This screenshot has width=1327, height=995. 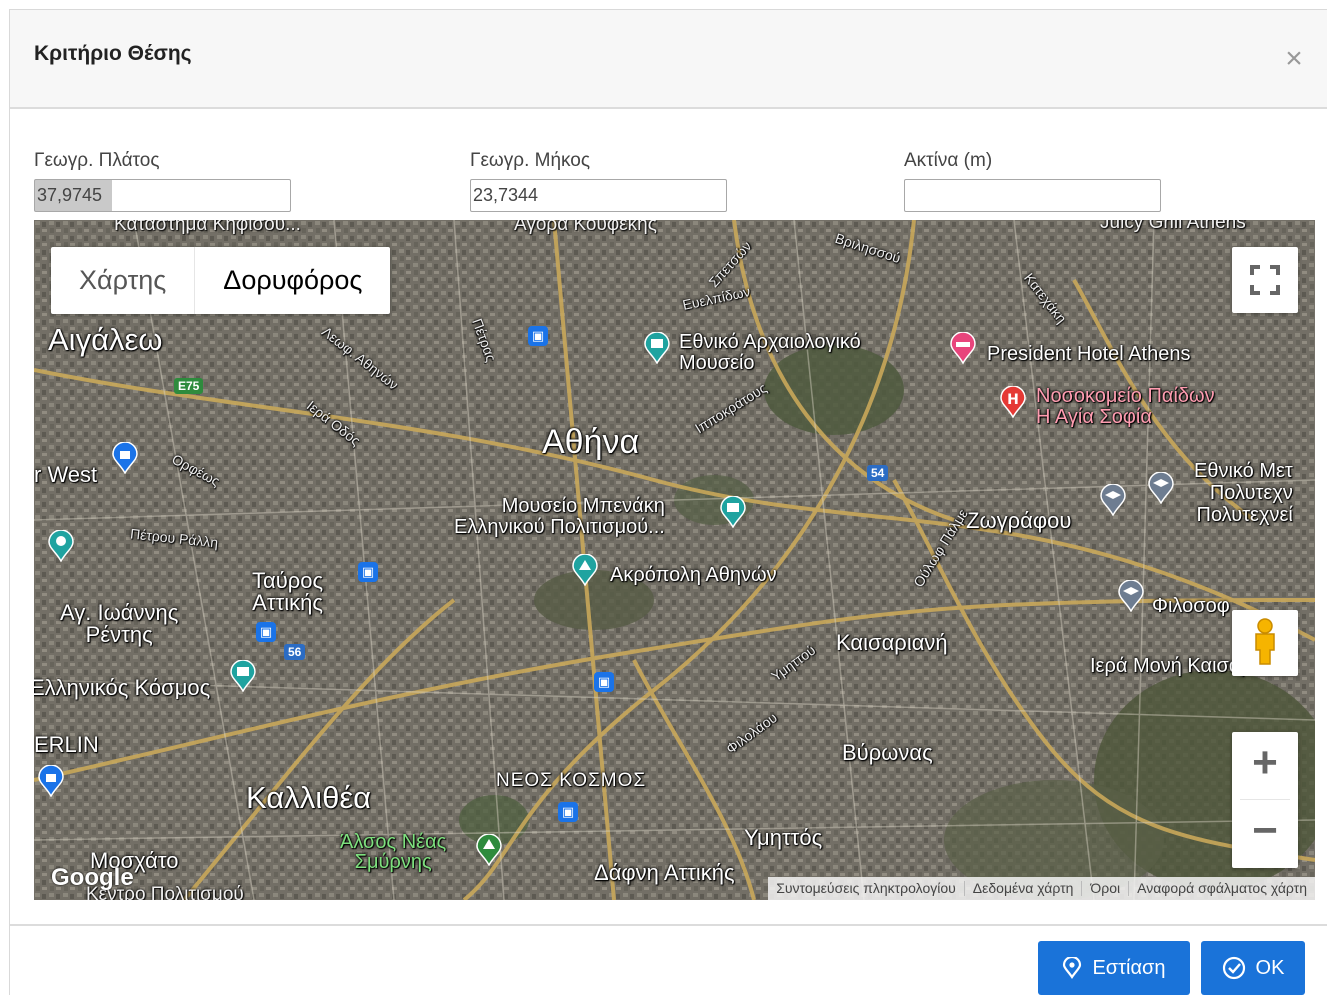 I want to click on fullscreen-icon, so click(x=1265, y=280).